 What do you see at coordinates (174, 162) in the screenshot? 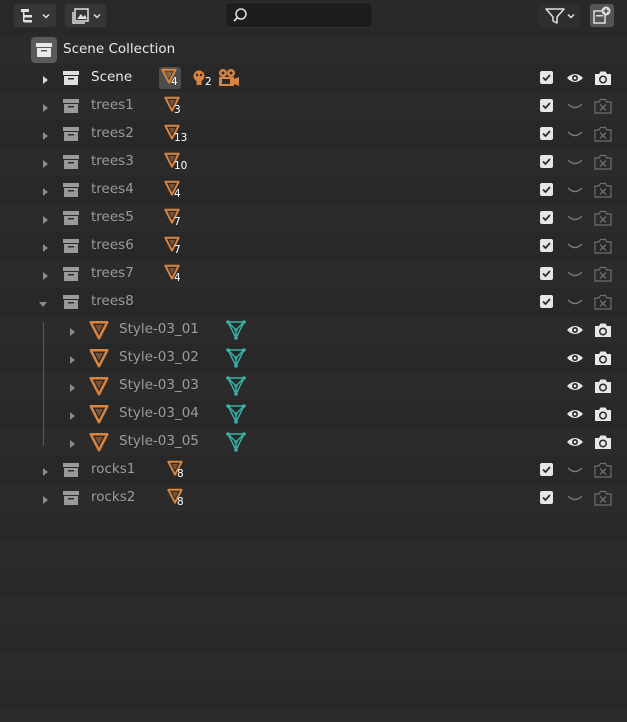
I see `object-count-badge: 10` at bounding box center [174, 162].